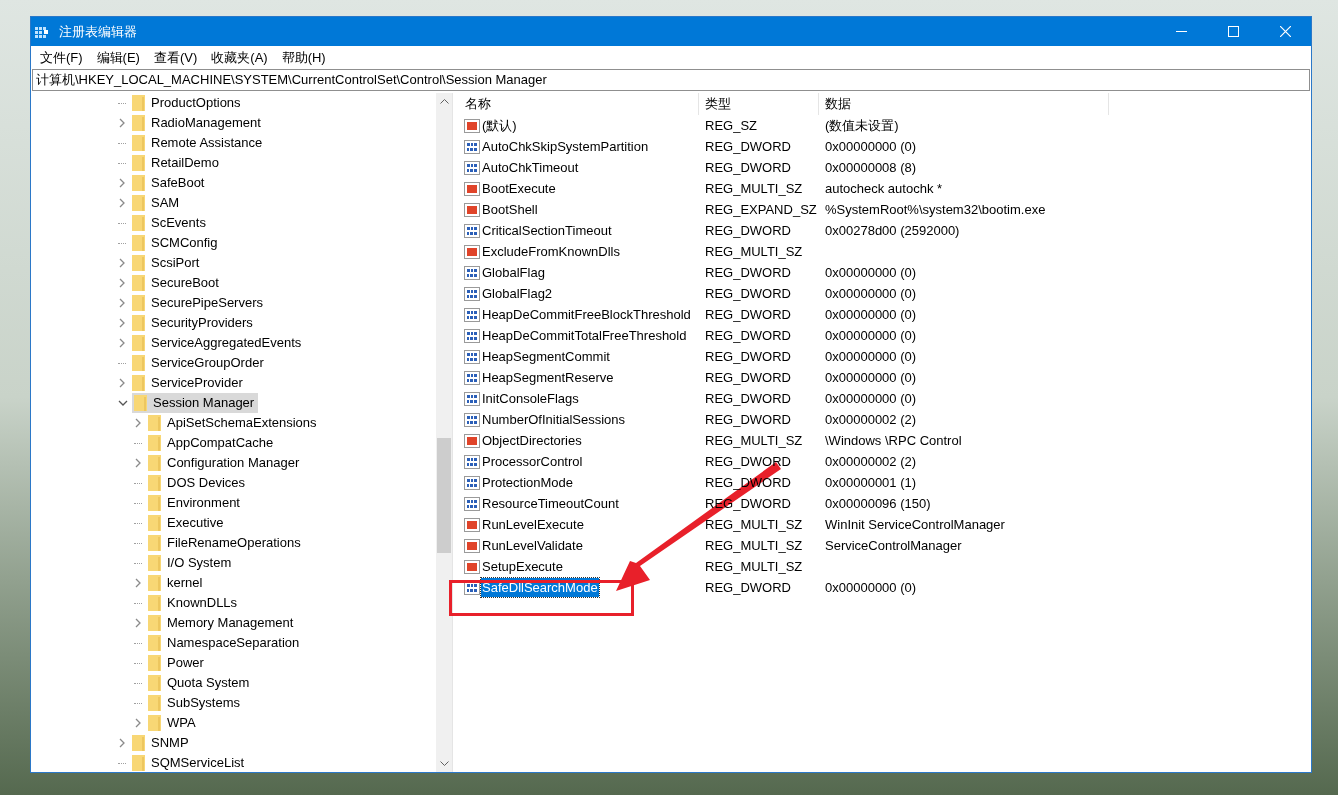 The height and width of the screenshot is (795, 1338). Describe the element at coordinates (444, 763) in the screenshot. I see `scroll-down-icon` at that location.